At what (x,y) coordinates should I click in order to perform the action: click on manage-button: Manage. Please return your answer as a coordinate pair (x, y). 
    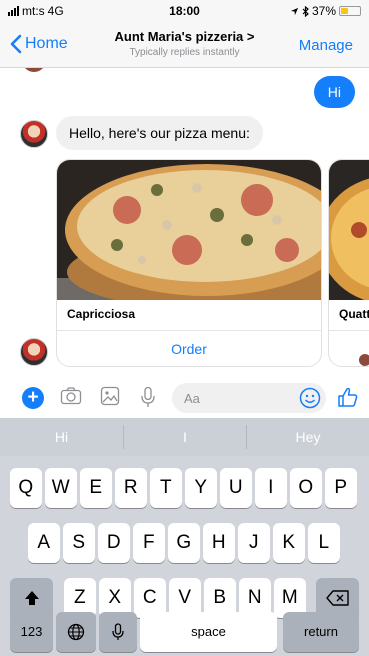
    Looking at the image, I should click on (326, 45).